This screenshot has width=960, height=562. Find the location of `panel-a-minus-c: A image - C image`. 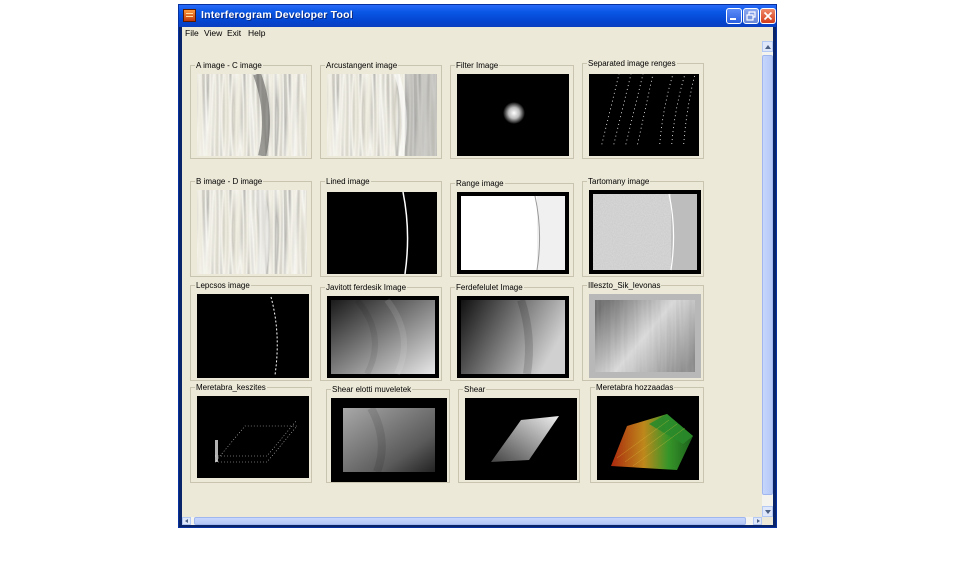

panel-a-minus-c: A image - C image is located at coordinates (251, 109).